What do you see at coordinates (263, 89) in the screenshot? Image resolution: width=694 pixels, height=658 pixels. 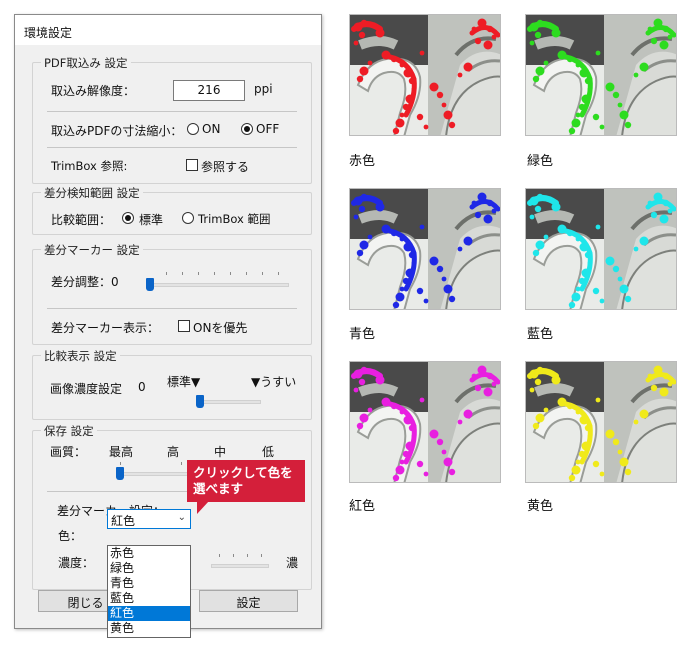 I see `resolution-unit: ppi` at bounding box center [263, 89].